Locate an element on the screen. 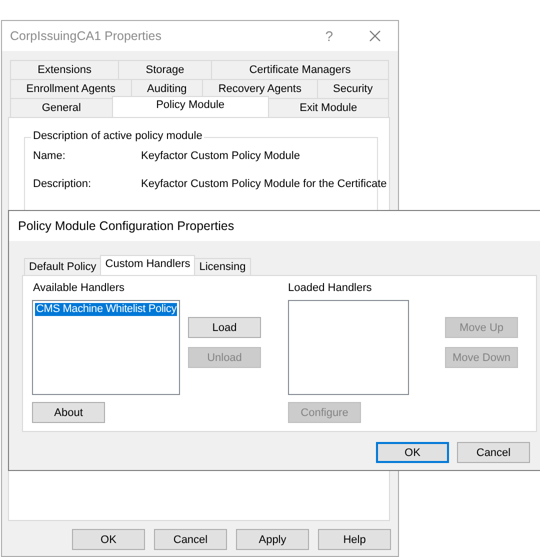  tab: Certificate Managers is located at coordinates (299, 69).